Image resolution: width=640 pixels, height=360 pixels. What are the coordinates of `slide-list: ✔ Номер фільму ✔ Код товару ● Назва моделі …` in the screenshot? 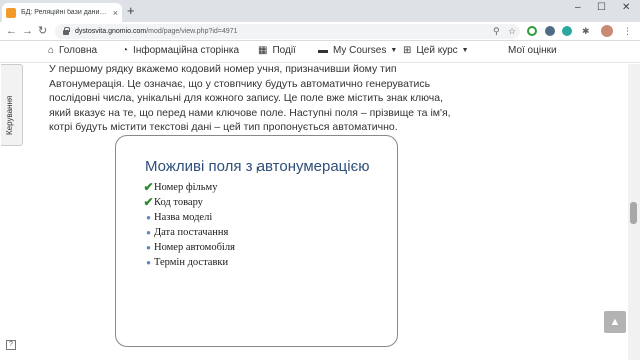 It's located at (189, 225).